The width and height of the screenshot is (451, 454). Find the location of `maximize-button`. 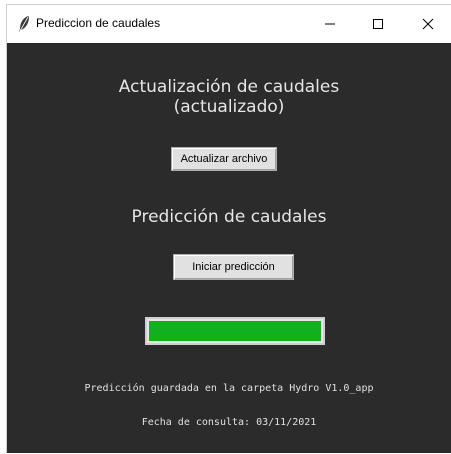

maximize-button is located at coordinates (378, 24).